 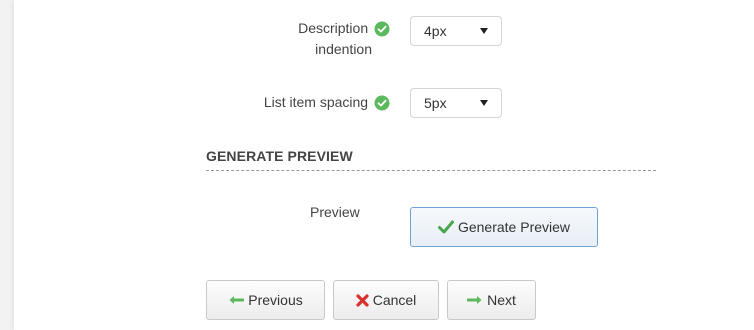 What do you see at coordinates (435, 103) in the screenshot?
I see `list-item-spacing-value: 5px` at bounding box center [435, 103].